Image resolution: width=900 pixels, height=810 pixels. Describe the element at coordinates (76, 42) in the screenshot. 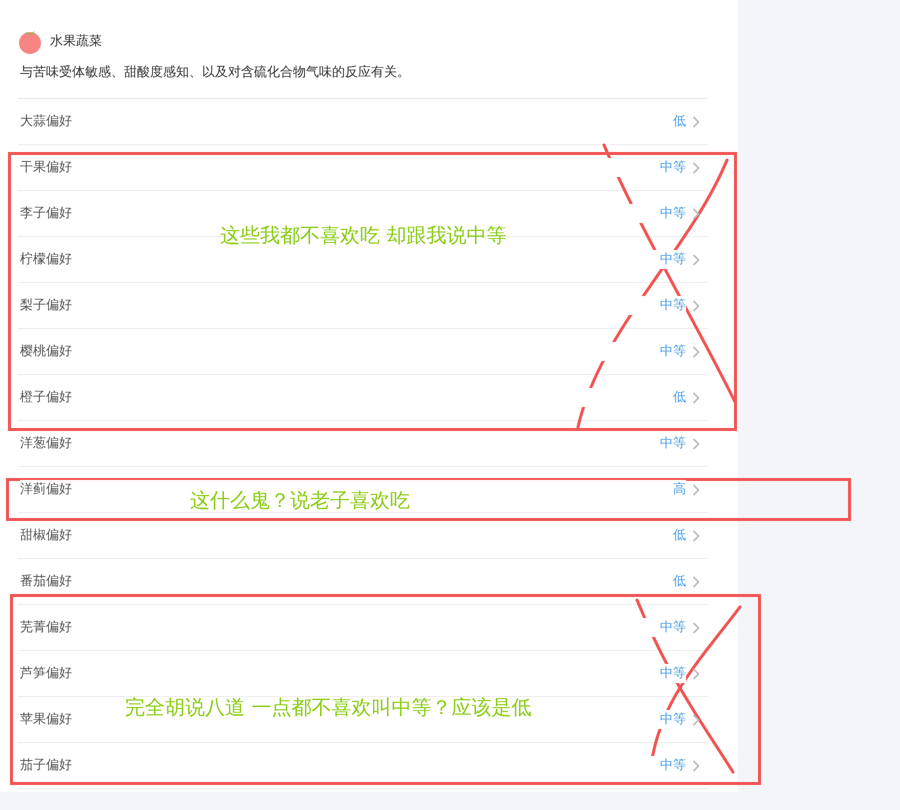

I see `category-title: 水果蔬菜` at that location.